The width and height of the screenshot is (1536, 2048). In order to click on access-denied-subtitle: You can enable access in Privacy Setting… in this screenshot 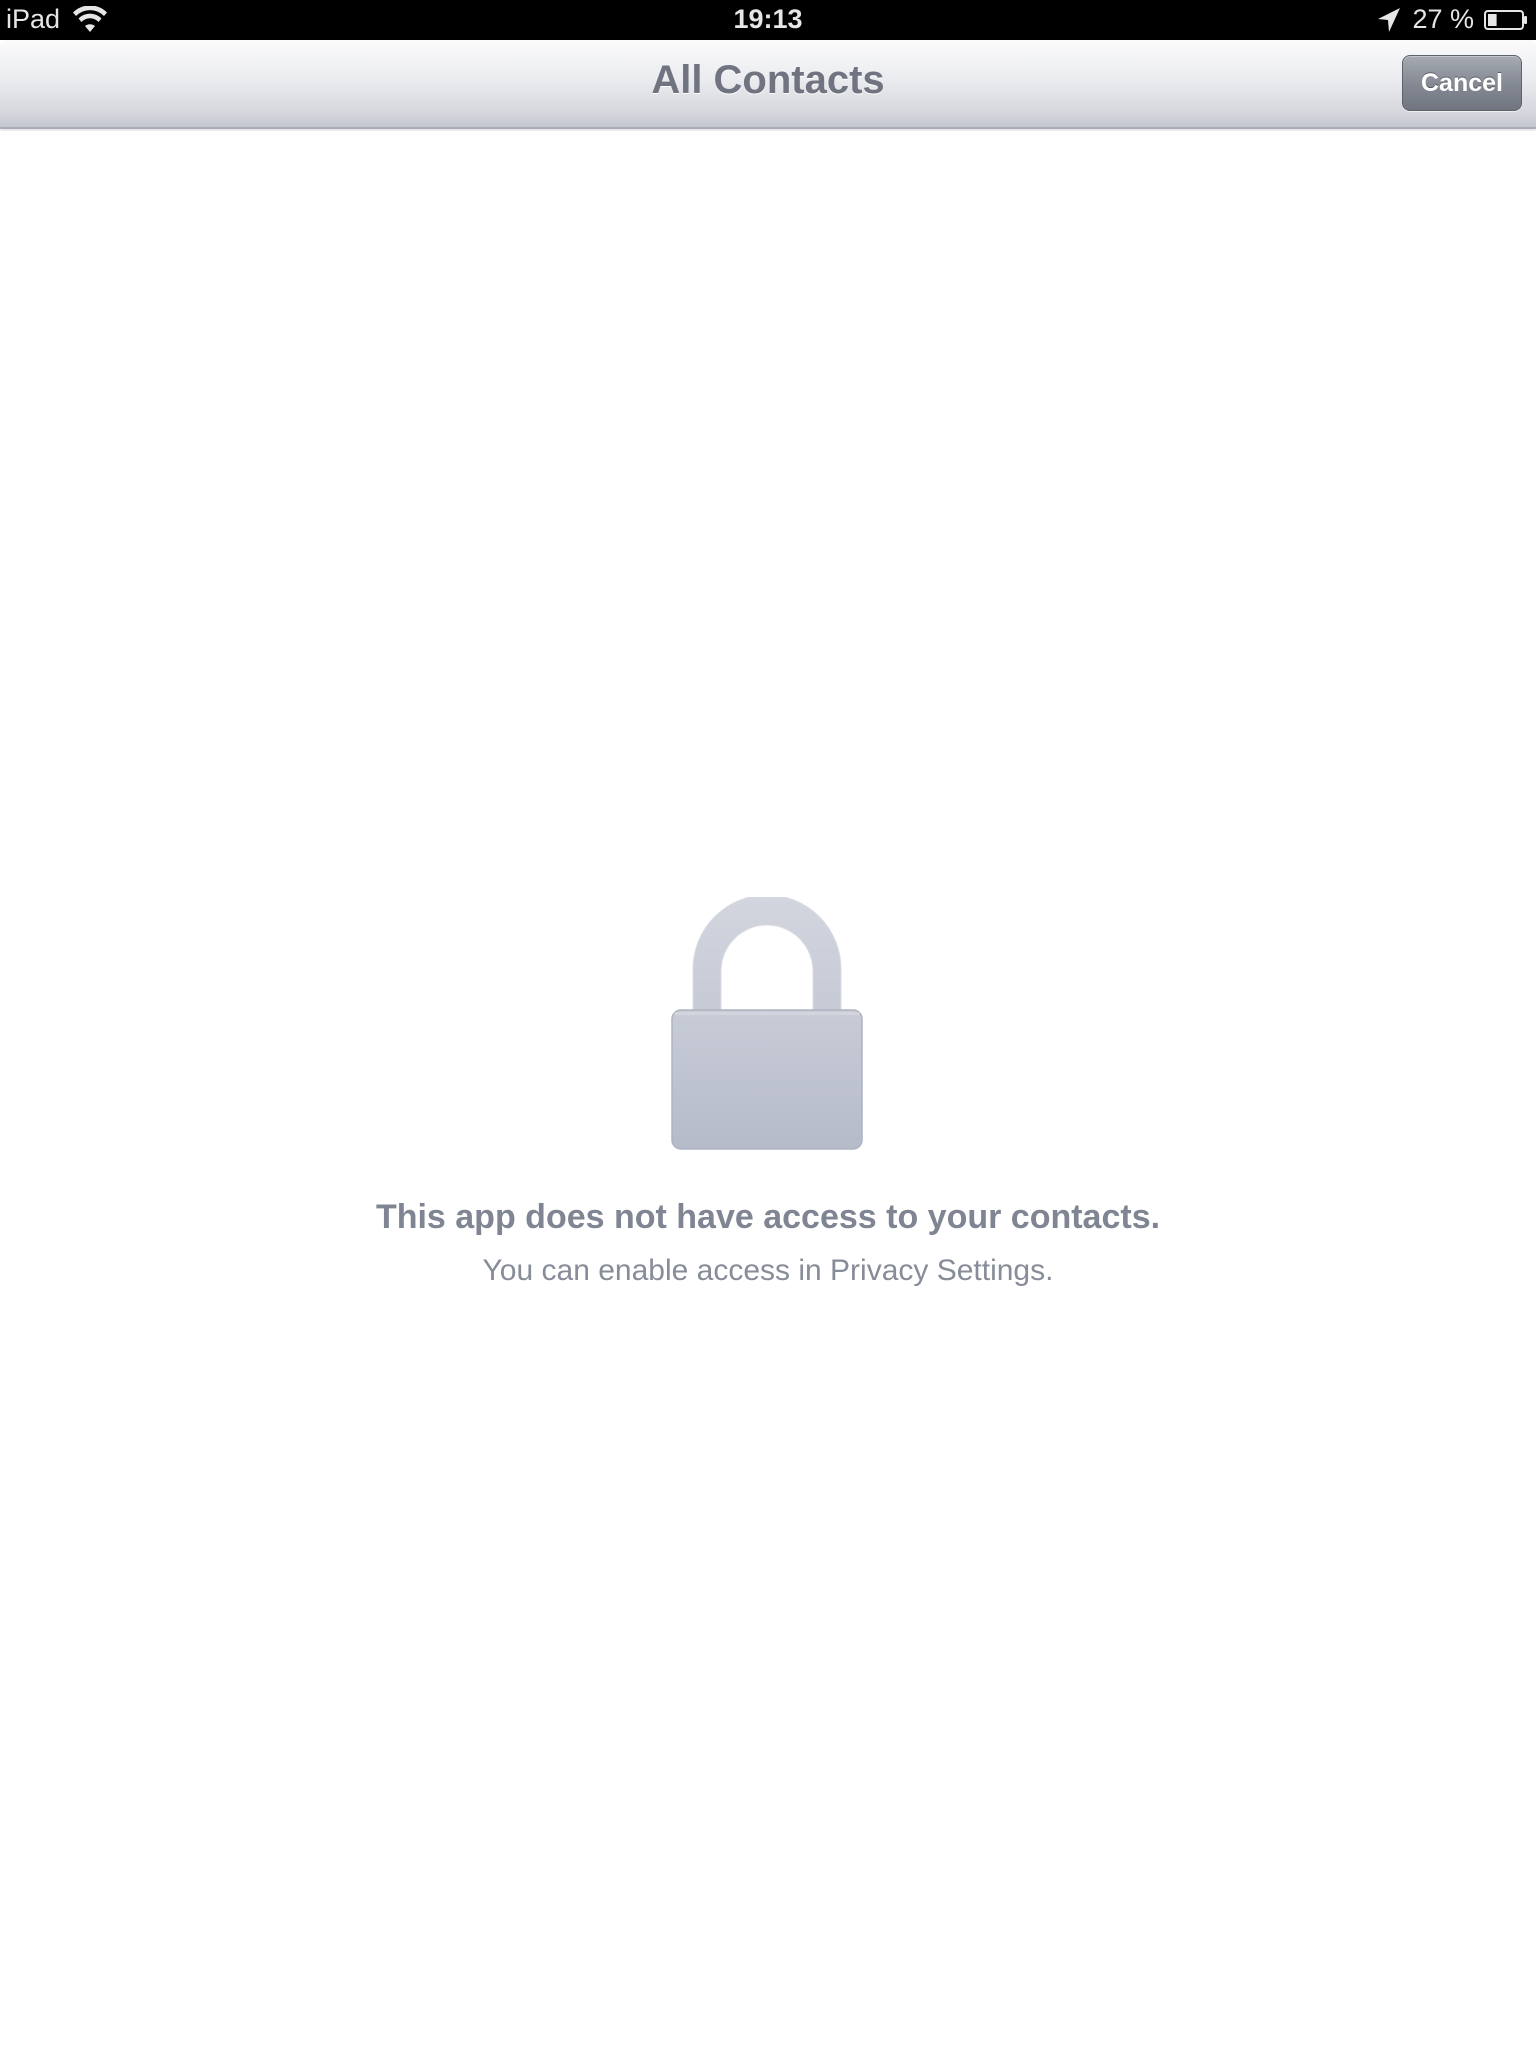, I will do `click(768, 1270)`.